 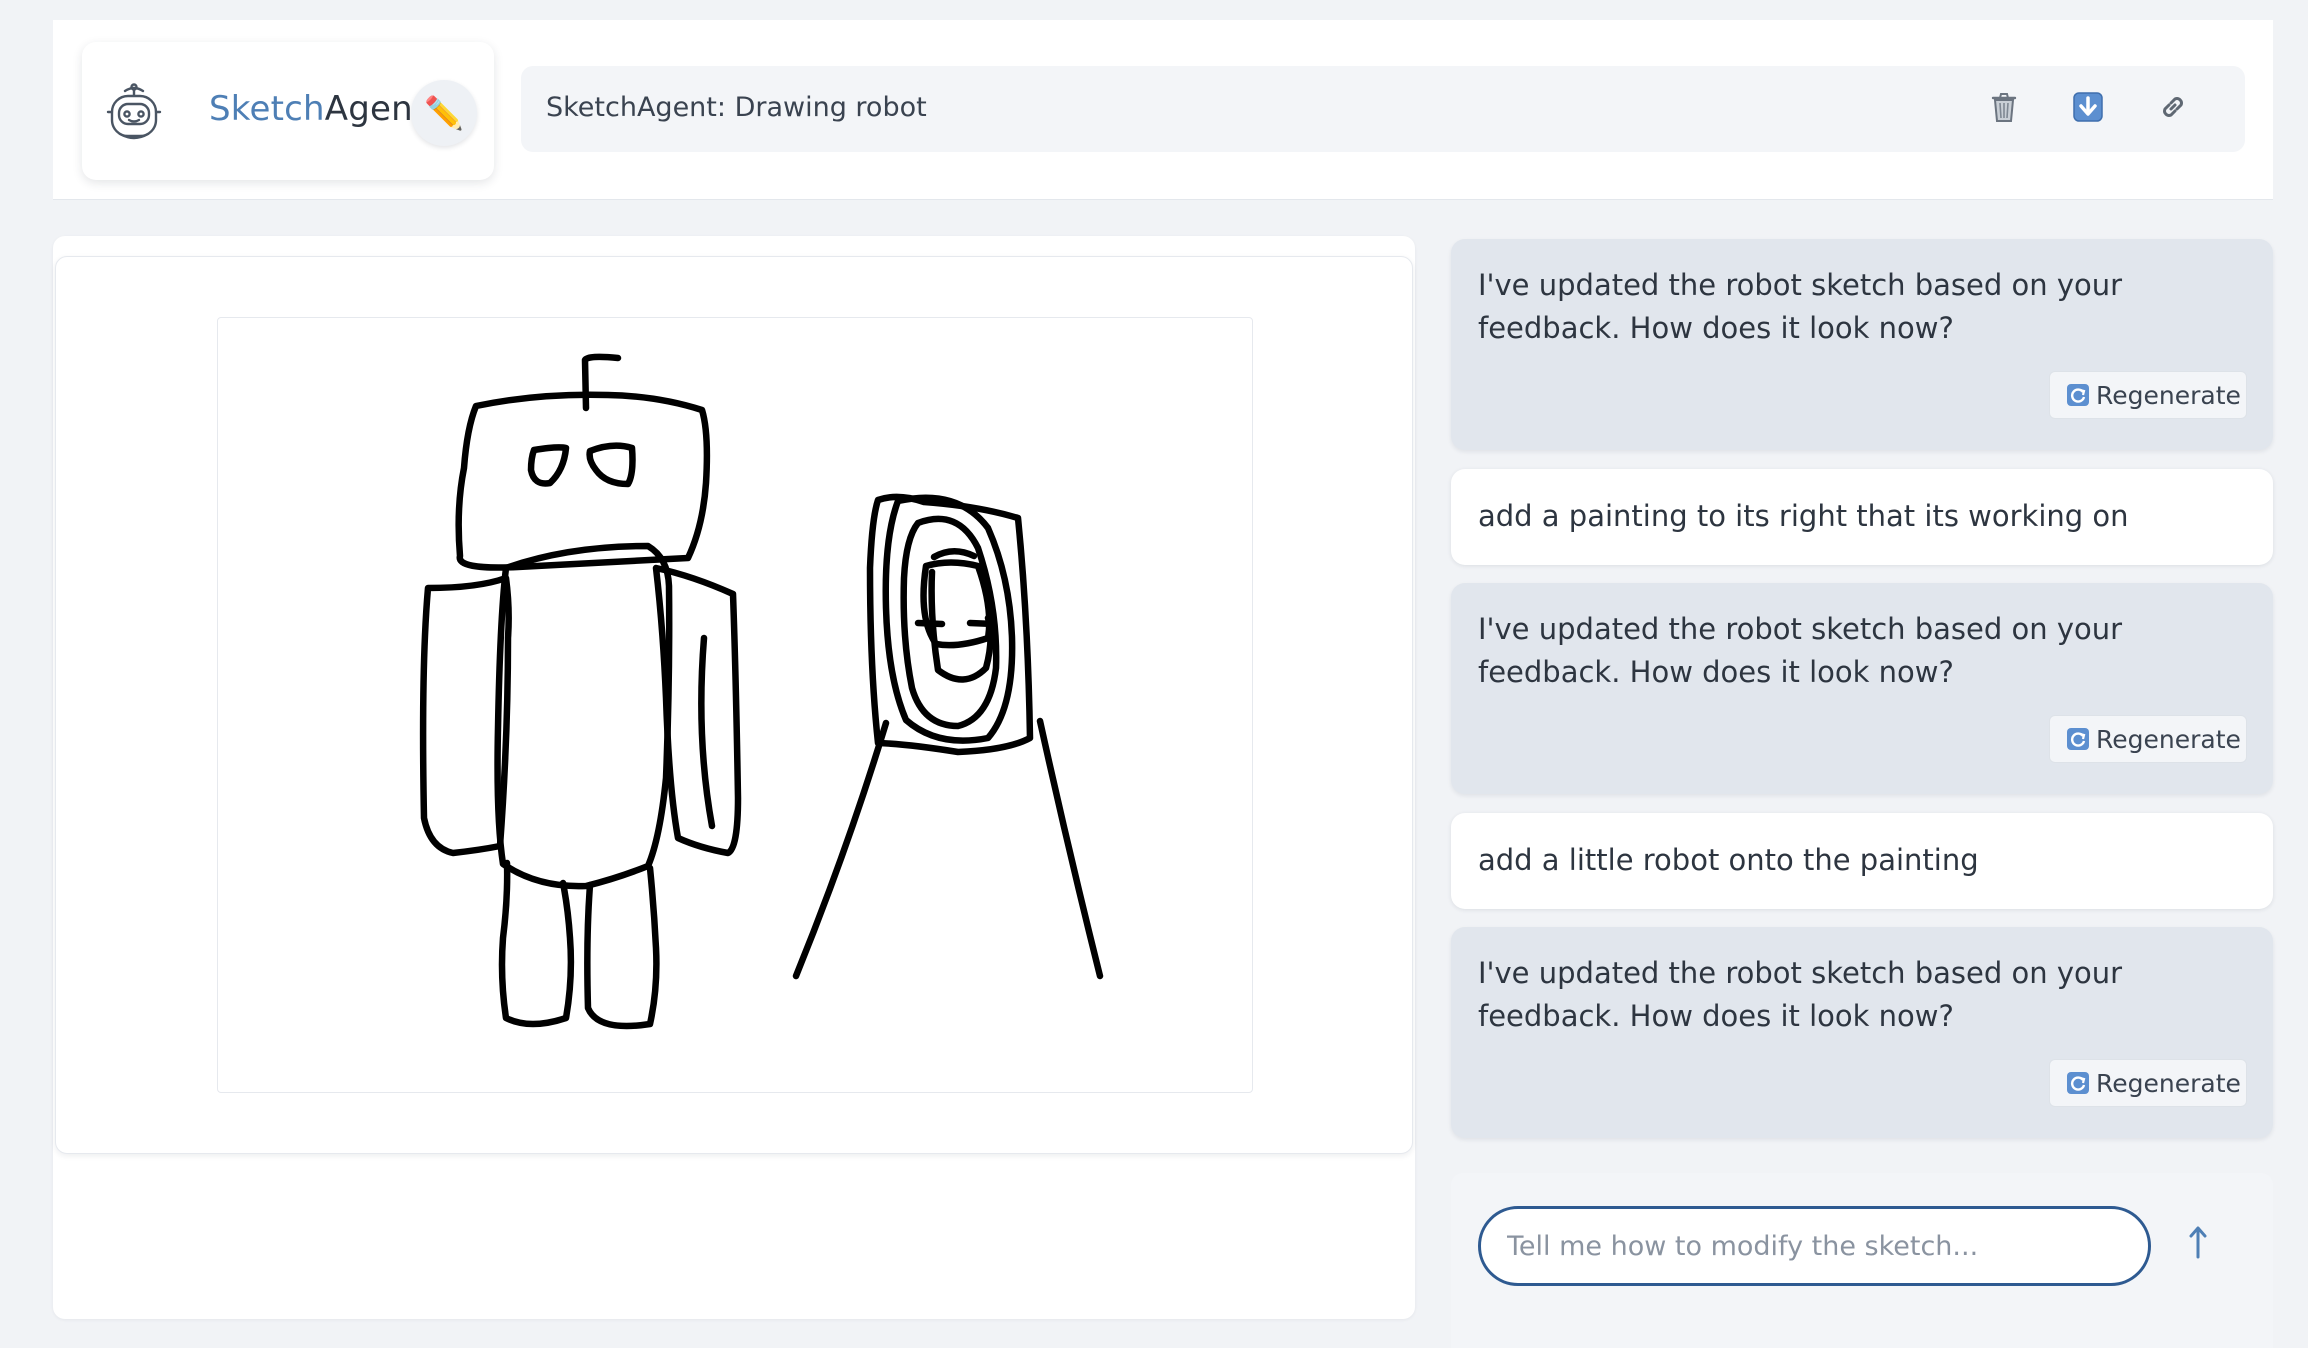 What do you see at coordinates (761, 691) in the screenshot?
I see `robot-sketch-drawing` at bounding box center [761, 691].